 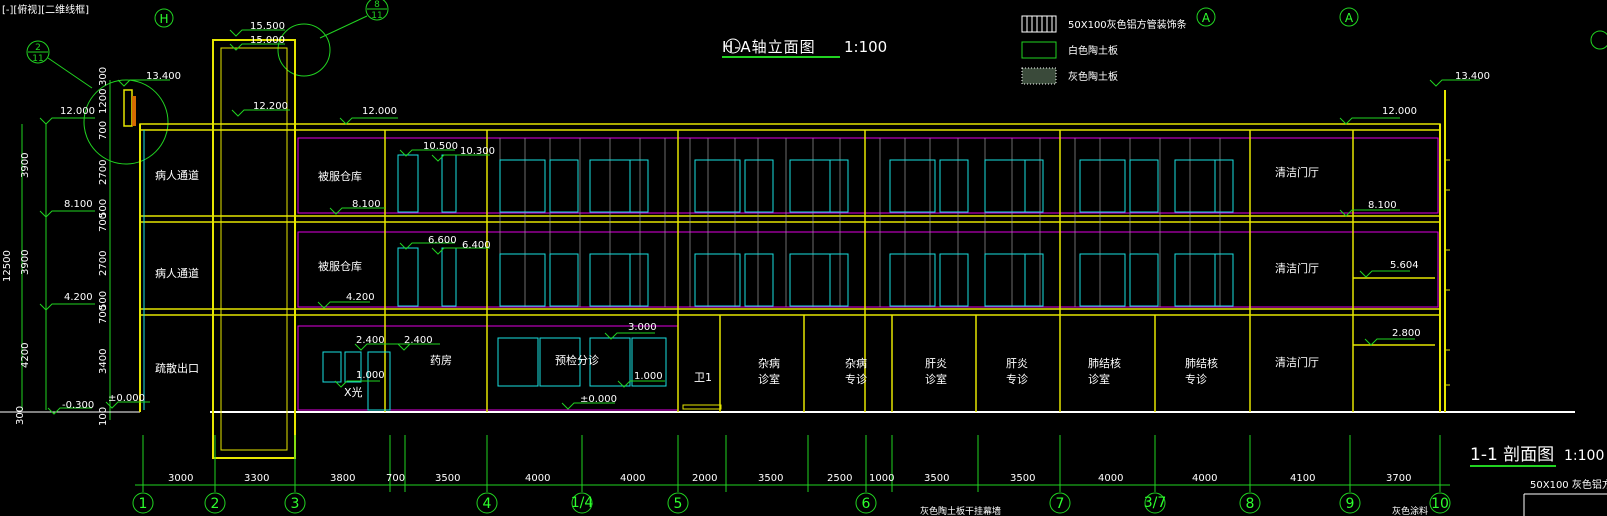 I want to click on legend-label-1: 50X100灰色铝方管装饰条, so click(x=1127, y=24).